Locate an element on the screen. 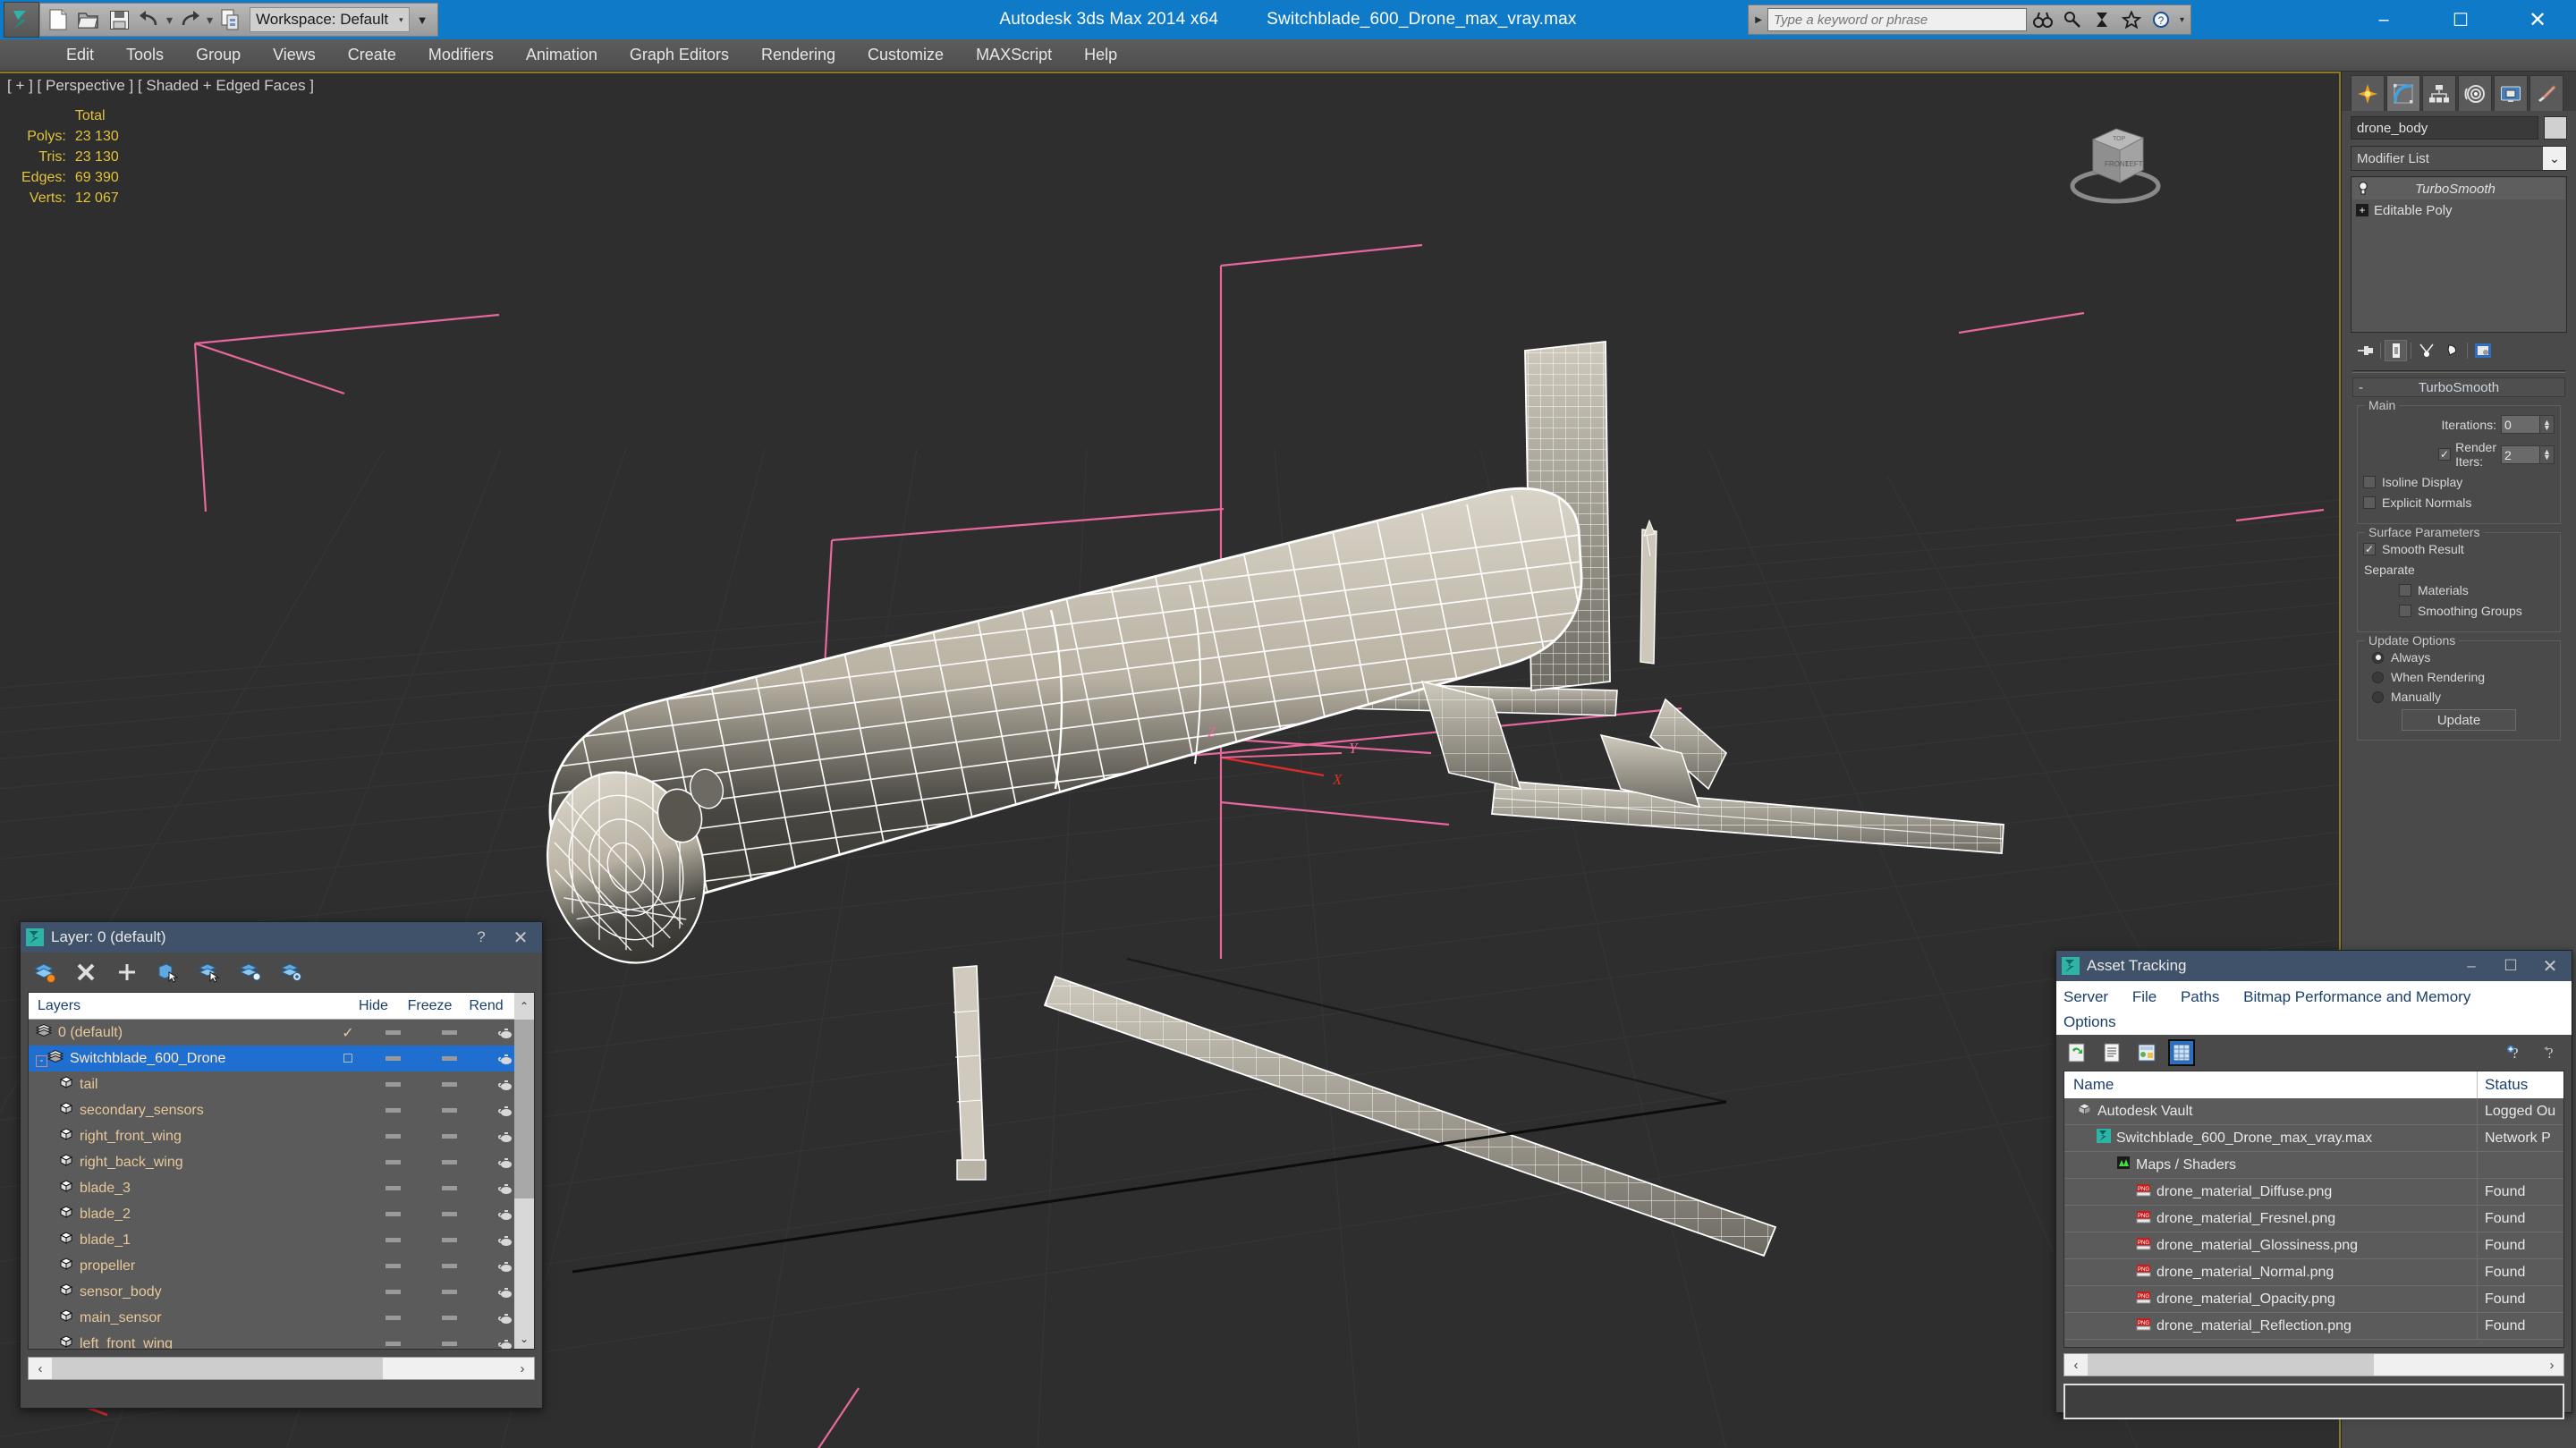 The height and width of the screenshot is (1448, 2576). asset-row: PNG drone_material_Fresnel.png Found is located at coordinates (2313, 1218).